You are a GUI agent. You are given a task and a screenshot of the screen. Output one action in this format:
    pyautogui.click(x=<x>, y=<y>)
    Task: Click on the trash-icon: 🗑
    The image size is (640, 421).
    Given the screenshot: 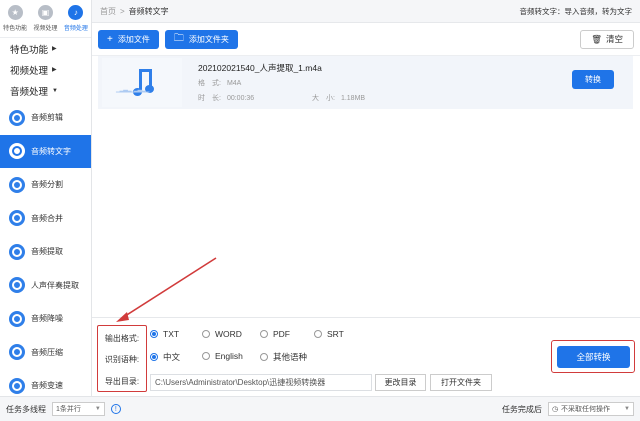 What is the action you would take?
    pyautogui.click(x=596, y=38)
    